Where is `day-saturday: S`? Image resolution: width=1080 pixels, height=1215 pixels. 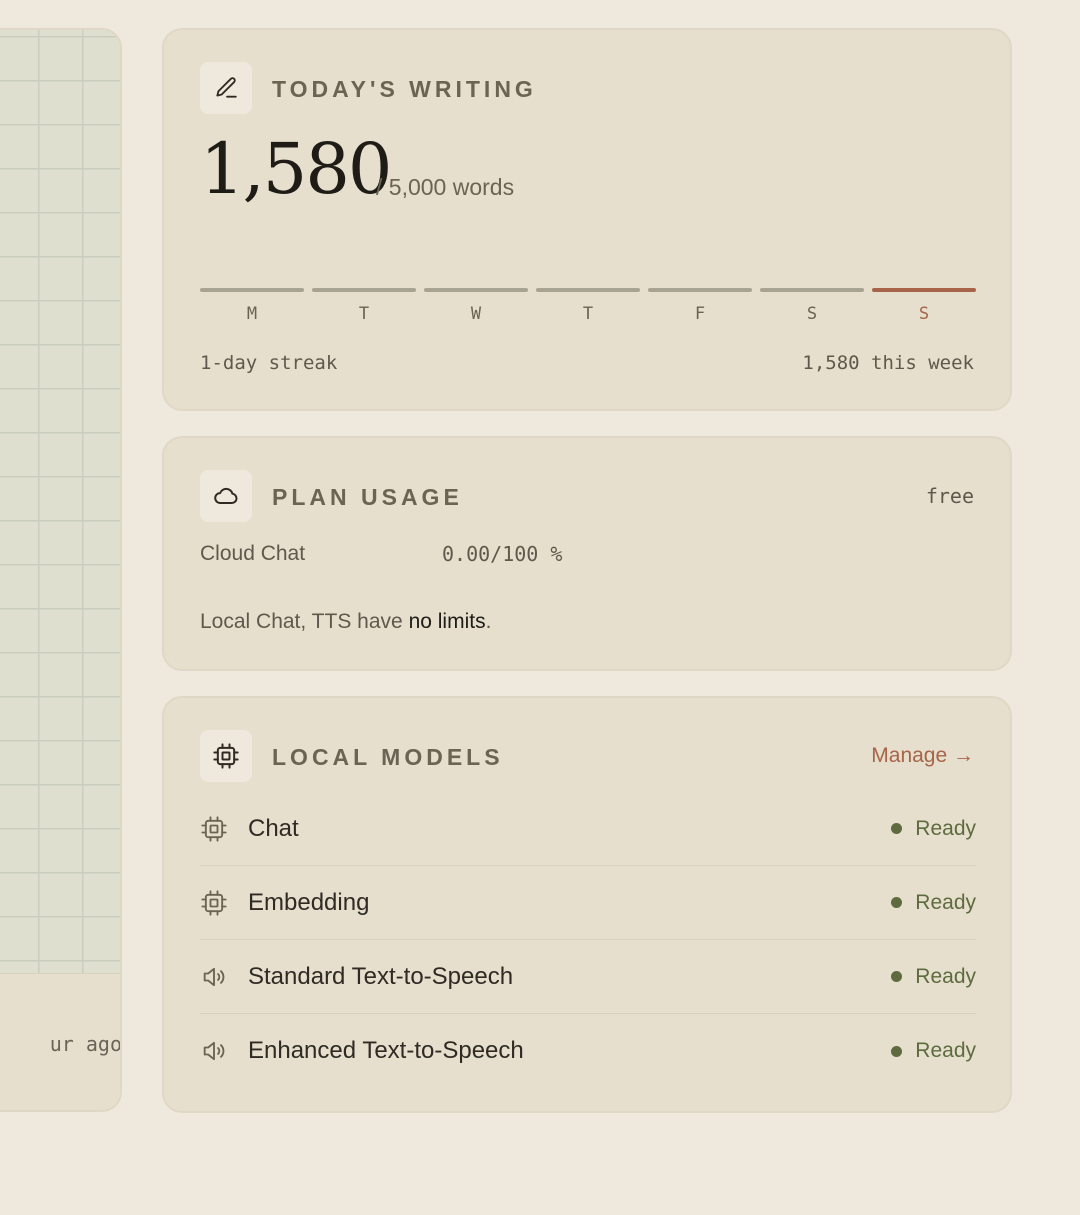 day-saturday: S is located at coordinates (812, 306).